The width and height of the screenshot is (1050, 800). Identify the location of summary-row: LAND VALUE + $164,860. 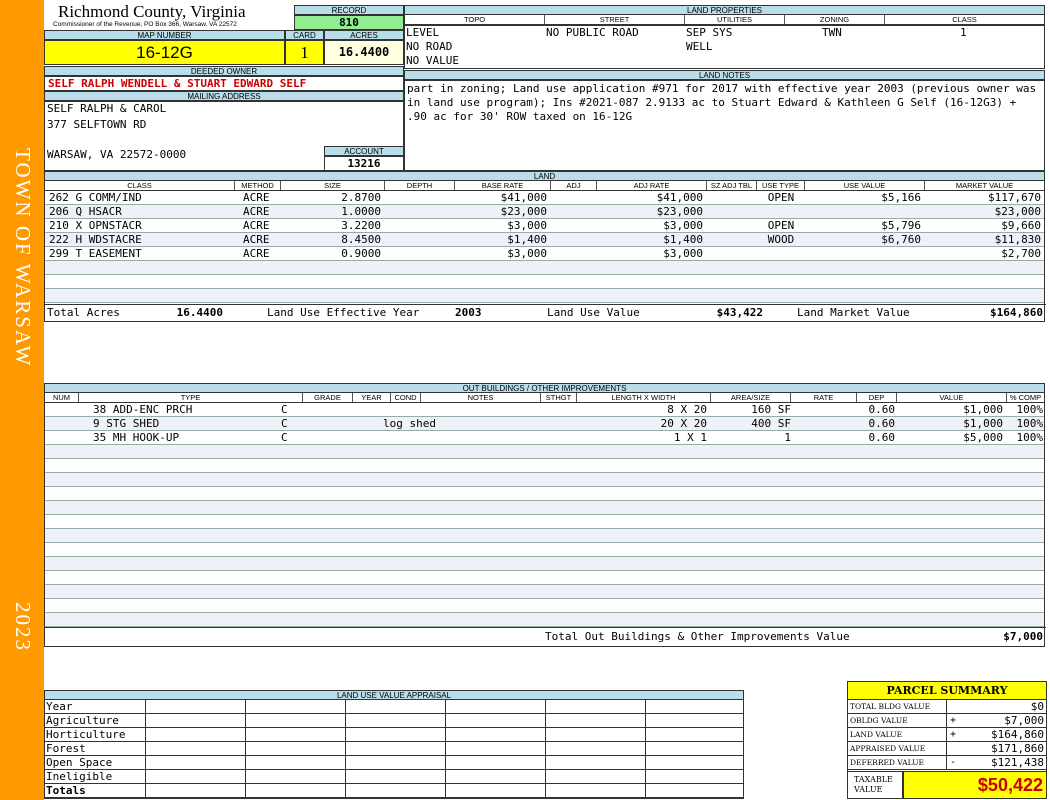
(947, 735).